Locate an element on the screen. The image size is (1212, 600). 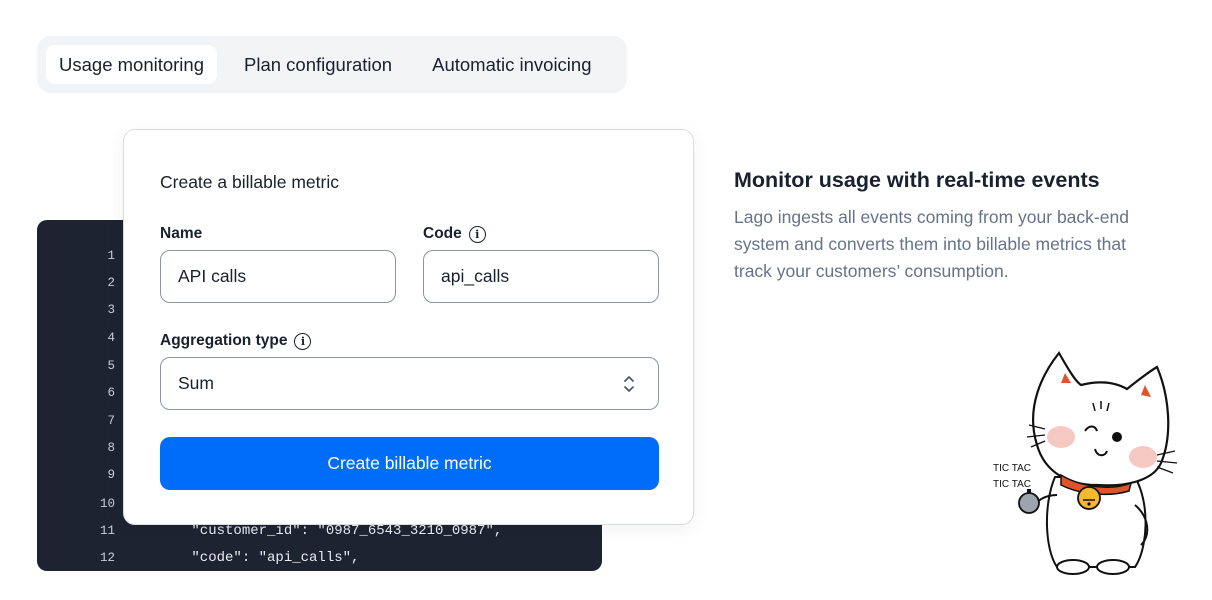
line-number: 9 is located at coordinates (111, 474).